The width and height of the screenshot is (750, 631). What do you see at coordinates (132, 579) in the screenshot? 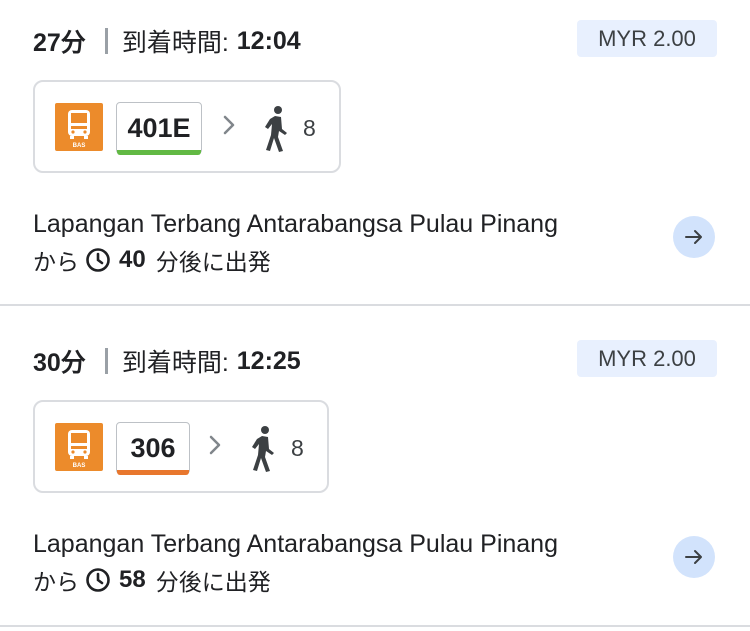
I see `depart-minutes: 58` at bounding box center [132, 579].